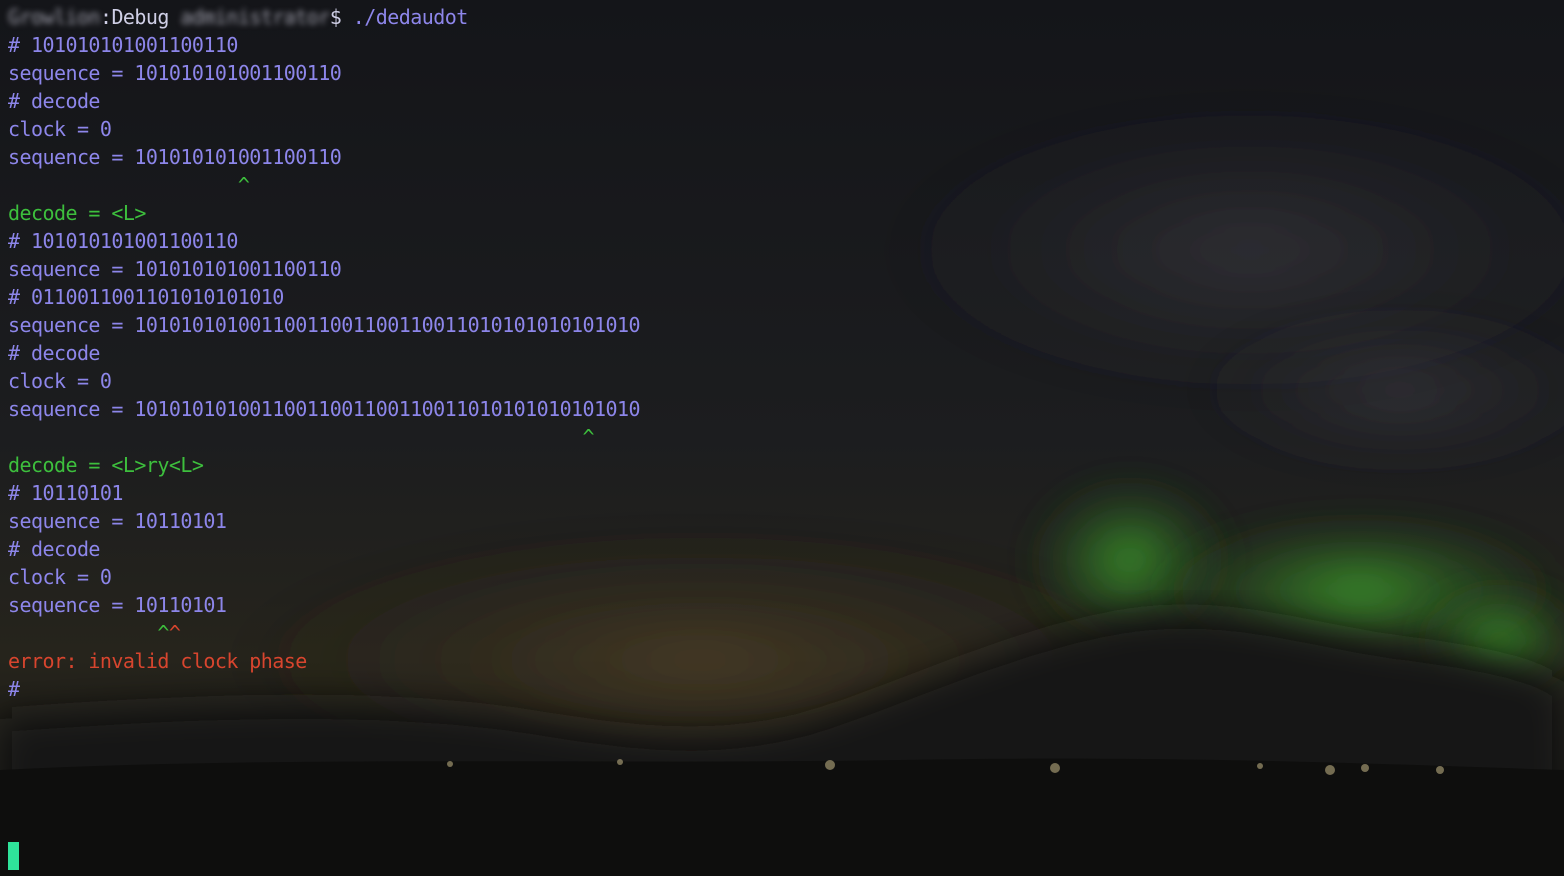  I want to click on terminal-prompt-line: Growlion:Debug administrator$ ./dedaudot, so click(238, 17).